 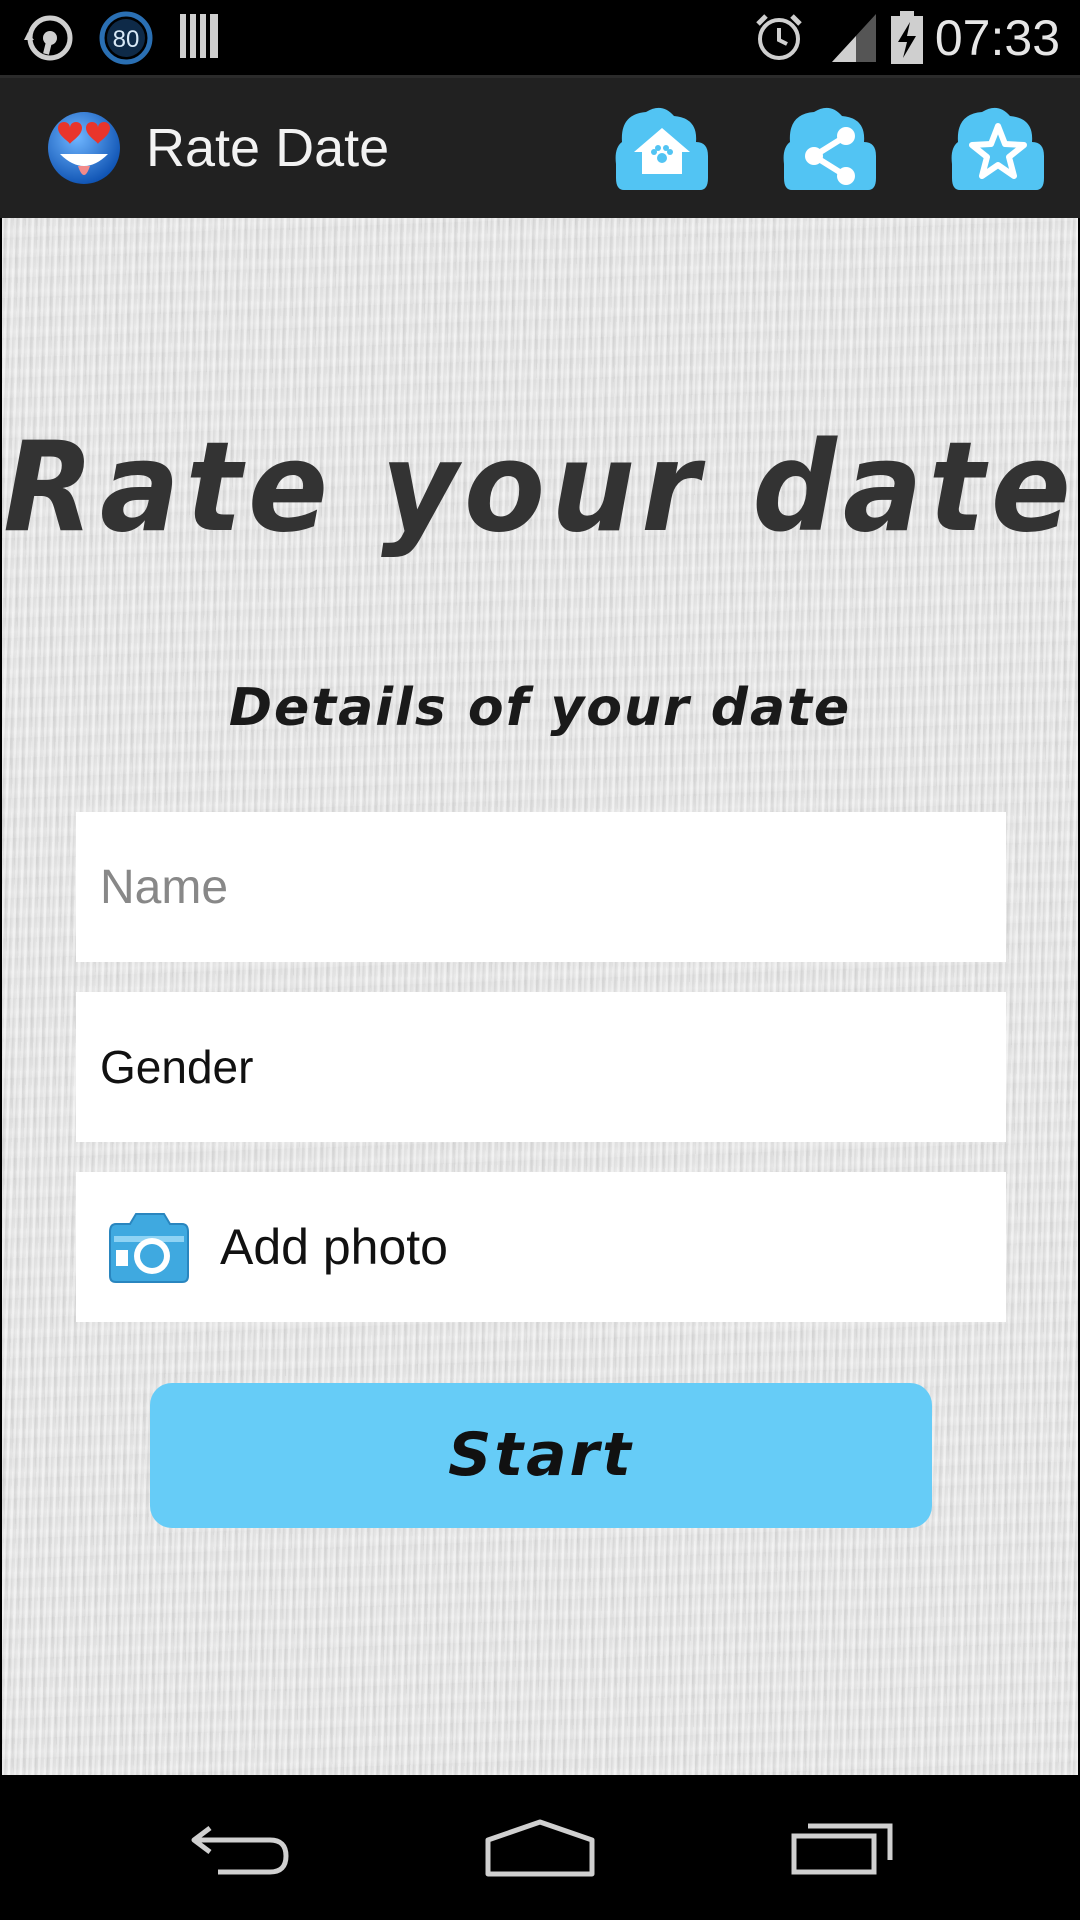 What do you see at coordinates (540, 146) in the screenshot?
I see `action-bar: Rate Date` at bounding box center [540, 146].